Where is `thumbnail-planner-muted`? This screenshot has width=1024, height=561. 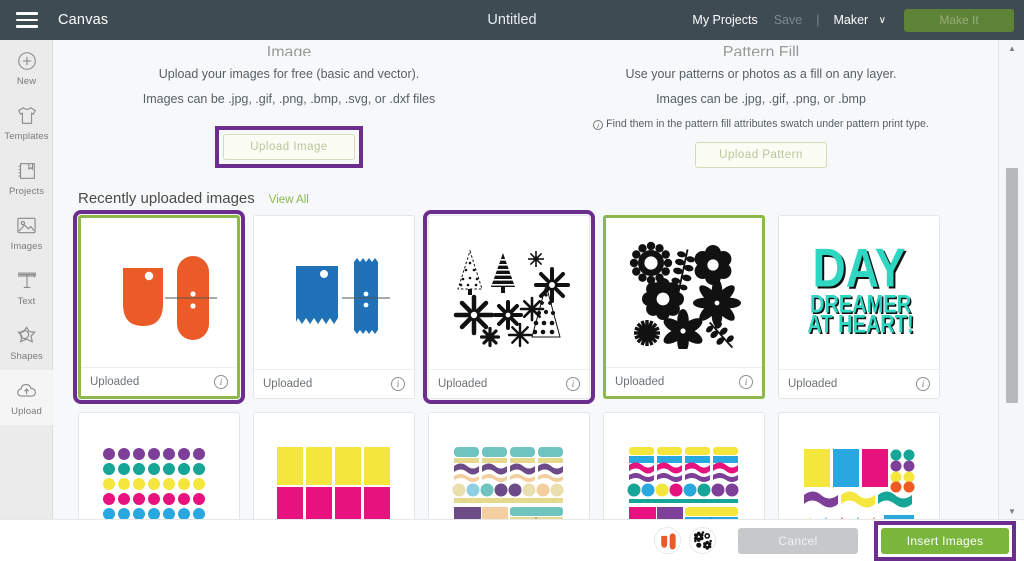 thumbnail-planner-muted is located at coordinates (509, 466).